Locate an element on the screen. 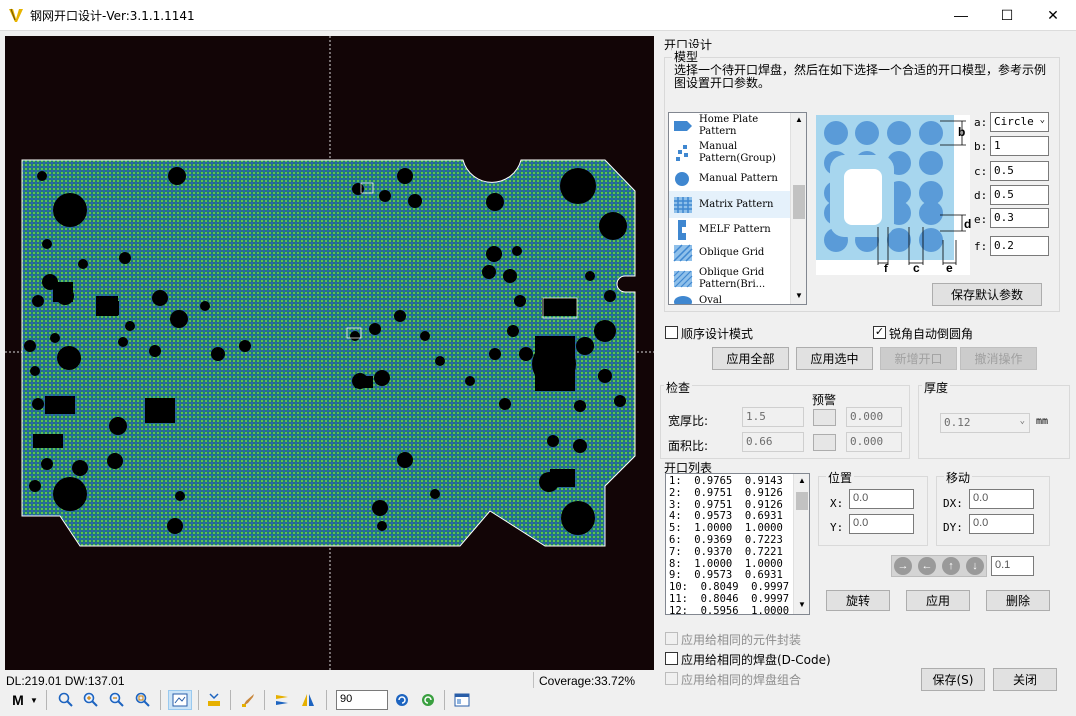  arrow-down-icon: ↓ is located at coordinates (975, 566).